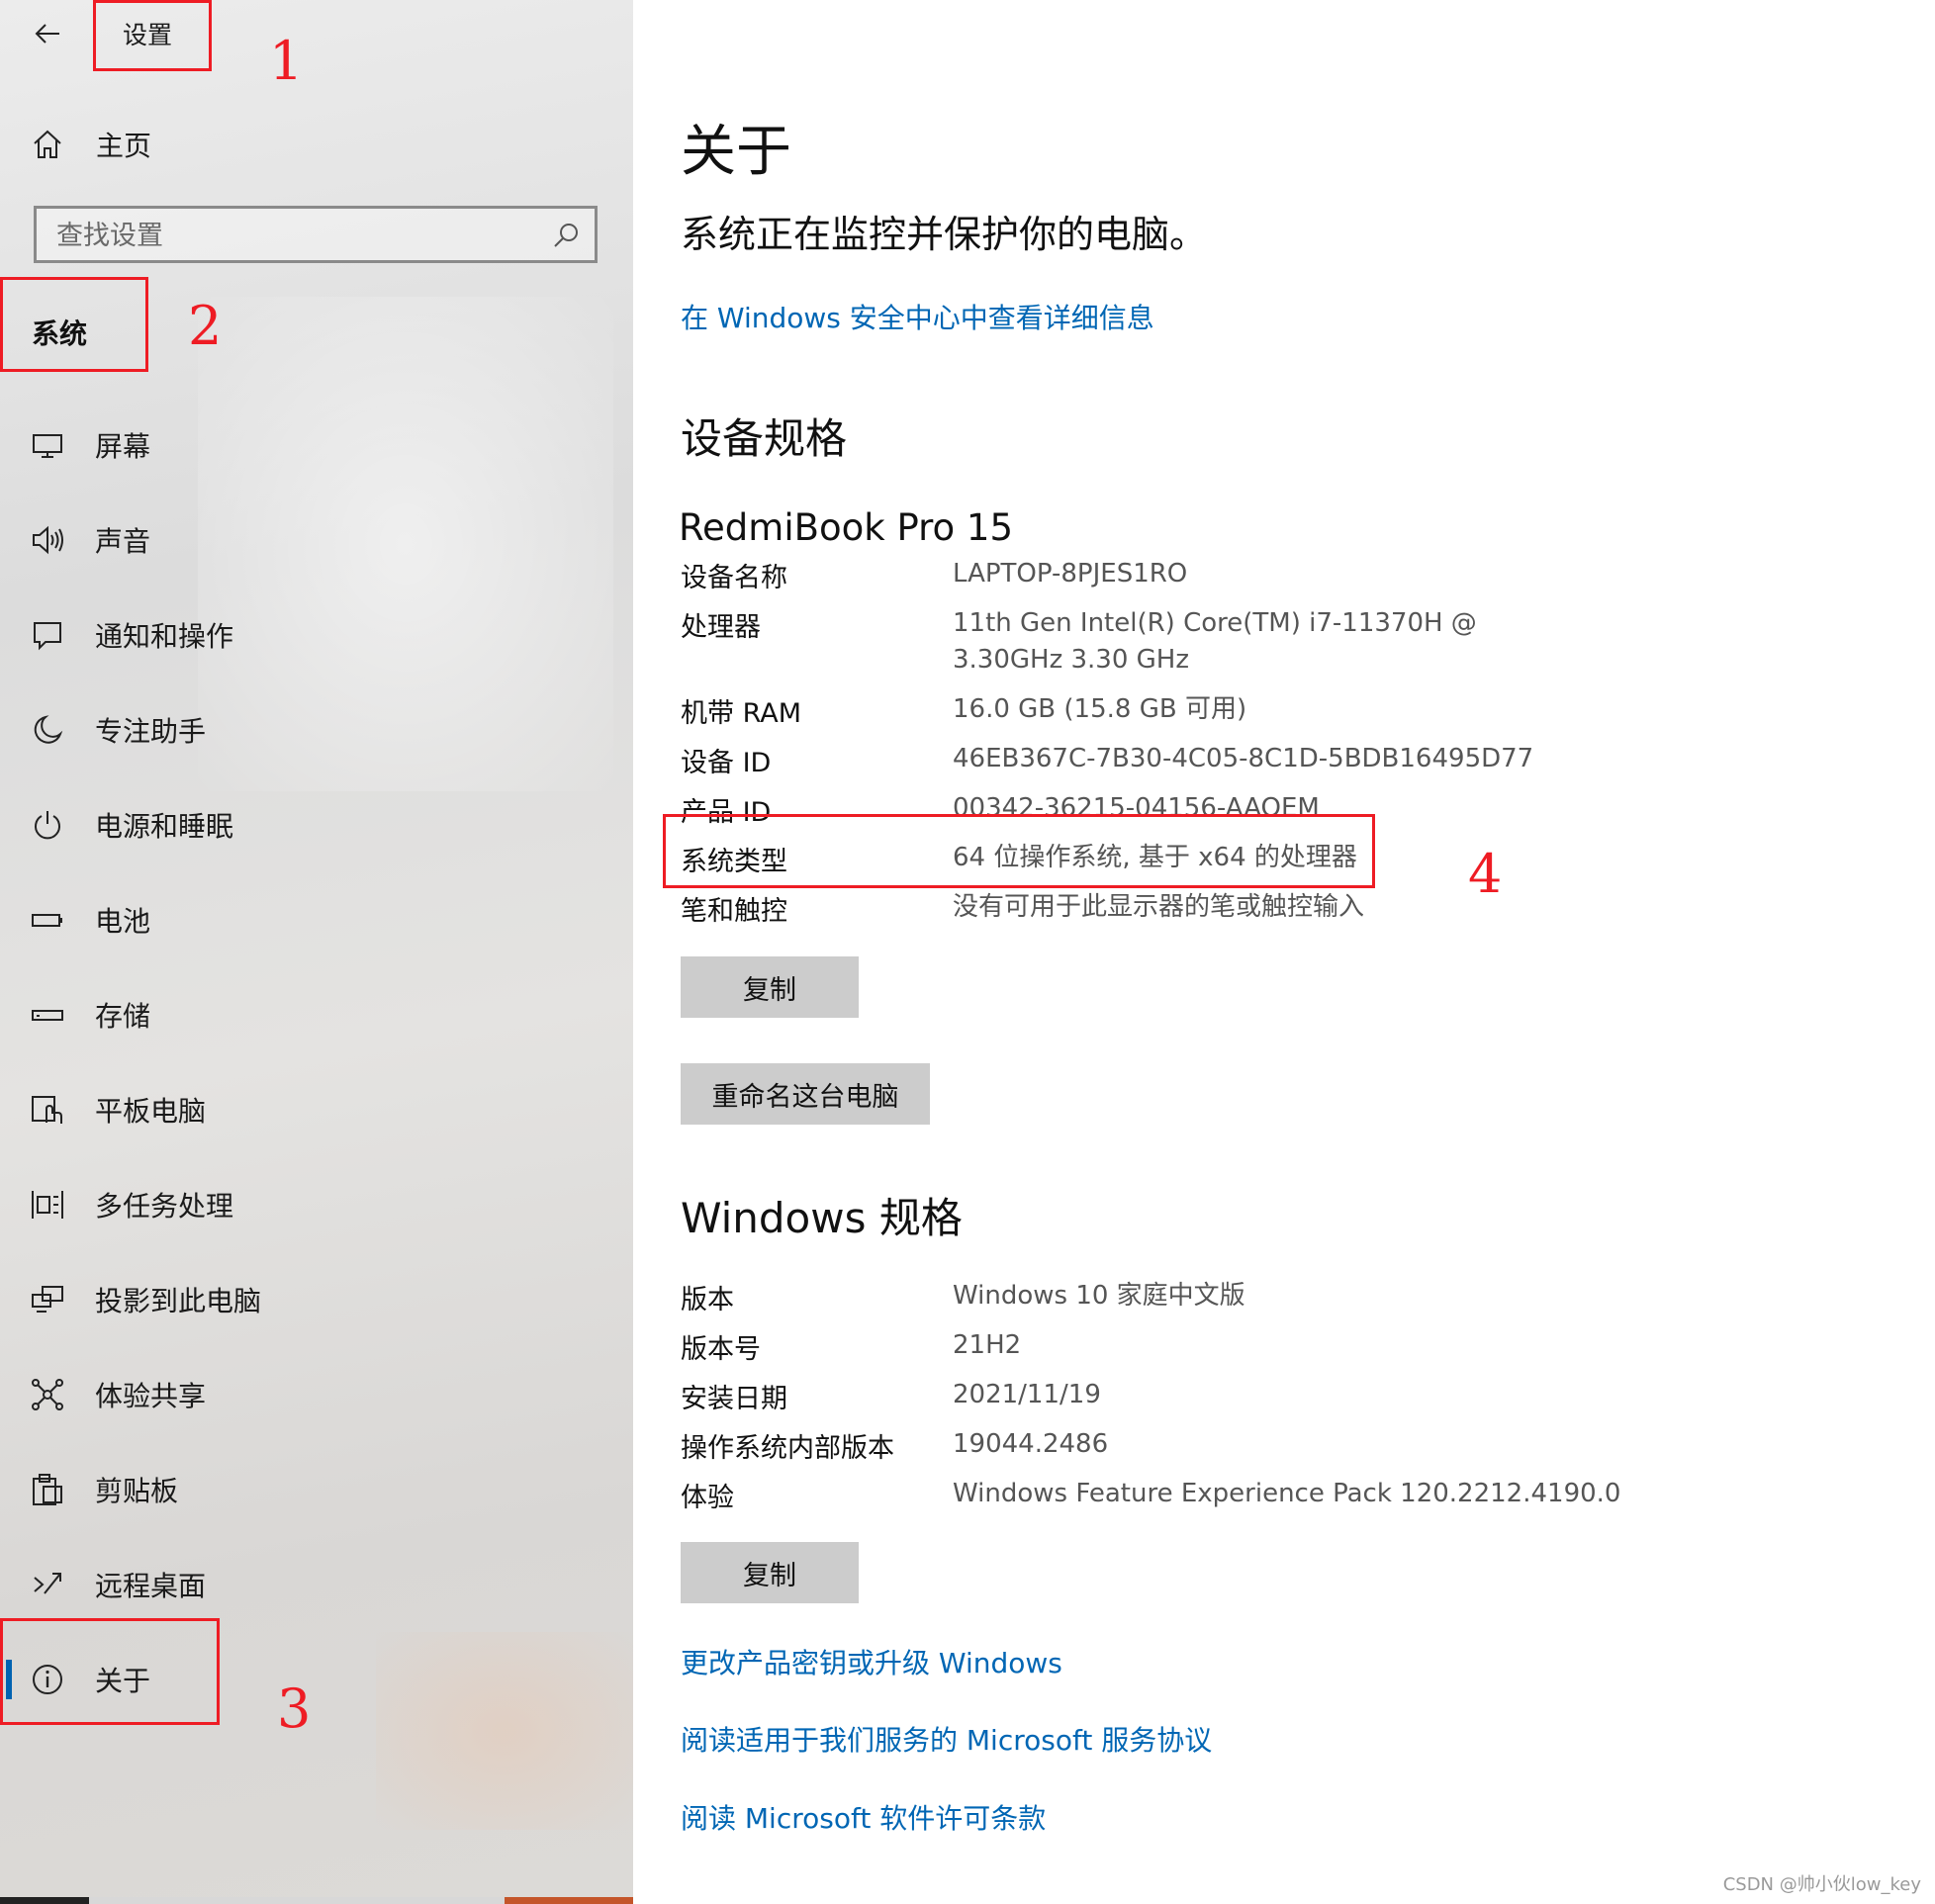  Describe the element at coordinates (294, 1708) in the screenshot. I see `annotation-number-3: 3` at that location.